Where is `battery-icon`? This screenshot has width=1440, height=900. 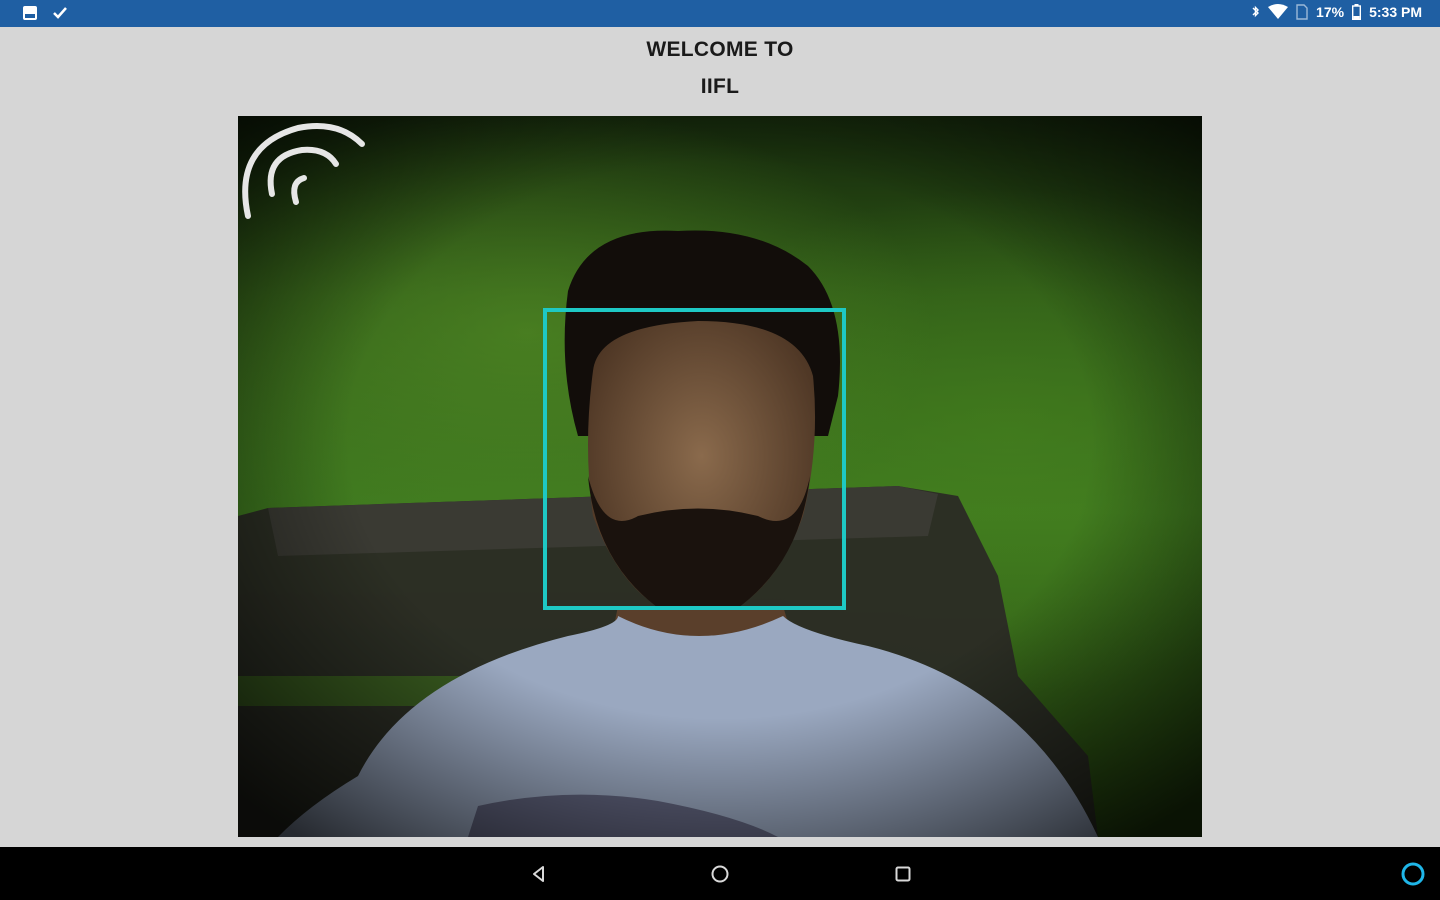 battery-icon is located at coordinates (1357, 12).